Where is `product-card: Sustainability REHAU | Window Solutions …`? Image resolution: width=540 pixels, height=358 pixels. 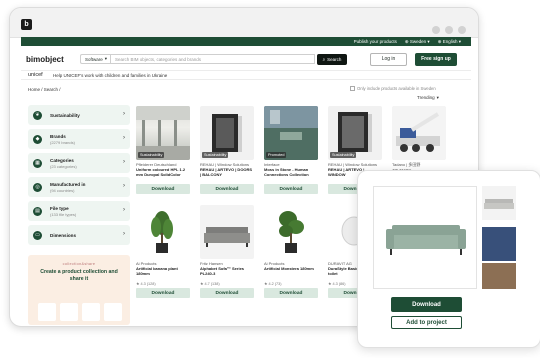
product-card: Sustainability REHAU | Window Solutions … is located at coordinates (227, 150).